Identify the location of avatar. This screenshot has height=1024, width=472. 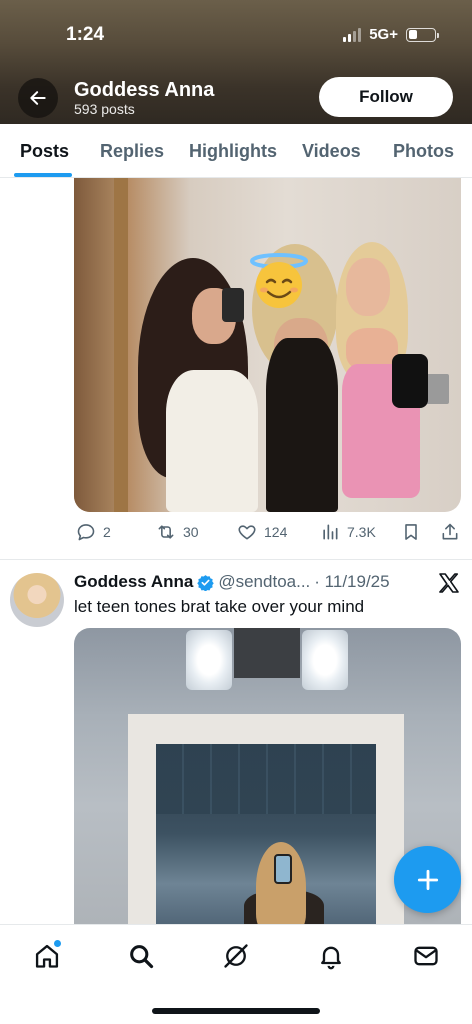
(37, 600).